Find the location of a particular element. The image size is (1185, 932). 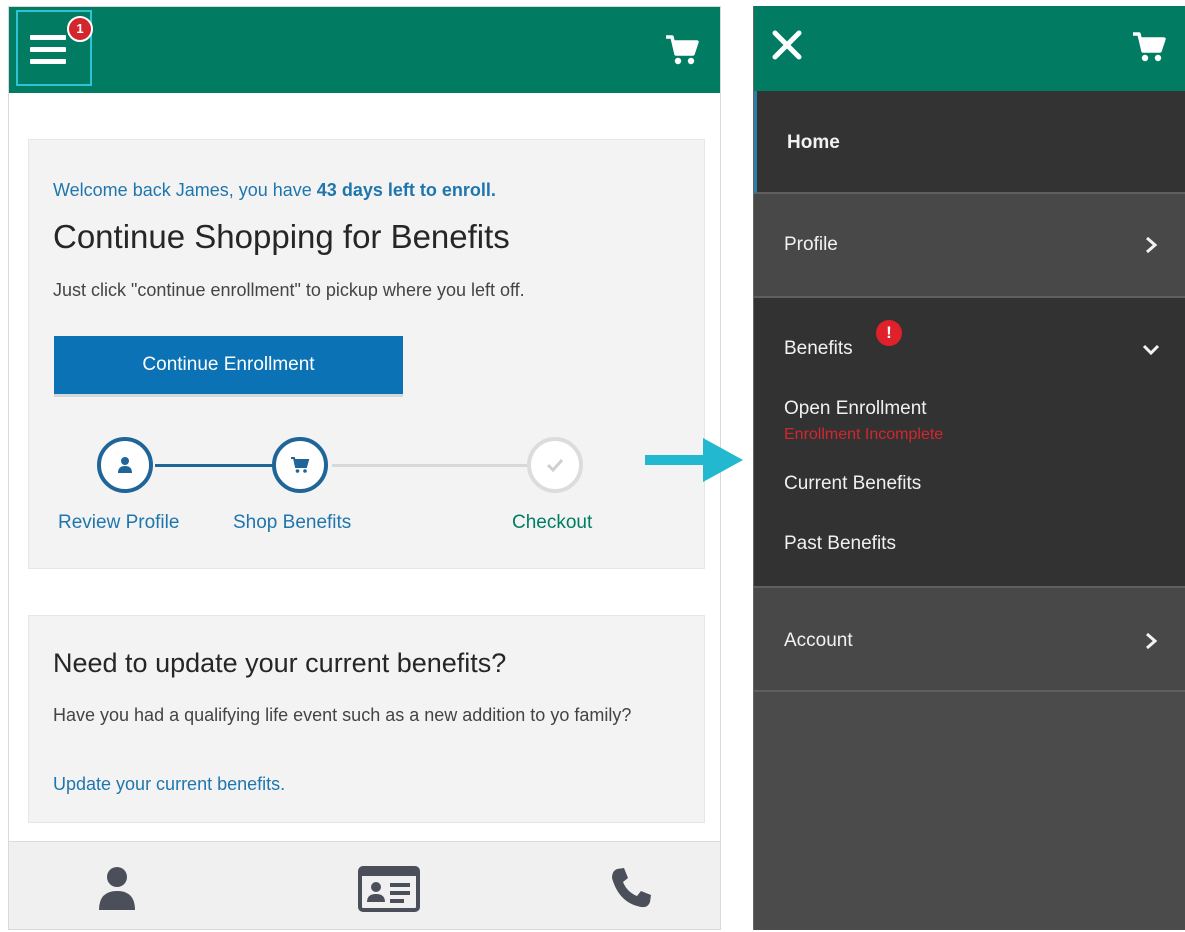

update-benefits-link: Update your current benefits. is located at coordinates (169, 784).